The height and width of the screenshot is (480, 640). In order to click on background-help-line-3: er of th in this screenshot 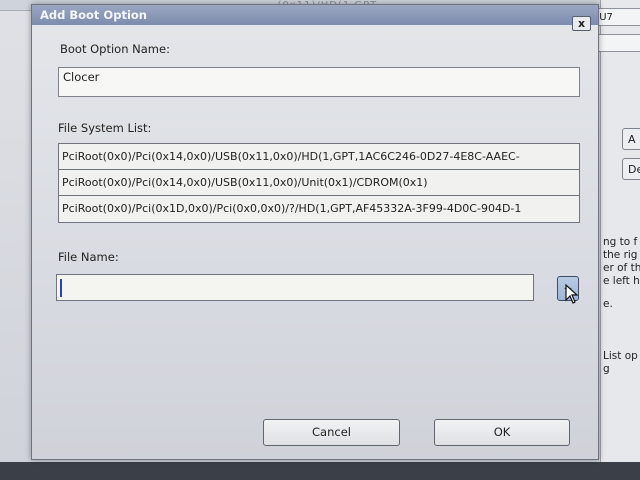, I will do `click(621, 268)`.